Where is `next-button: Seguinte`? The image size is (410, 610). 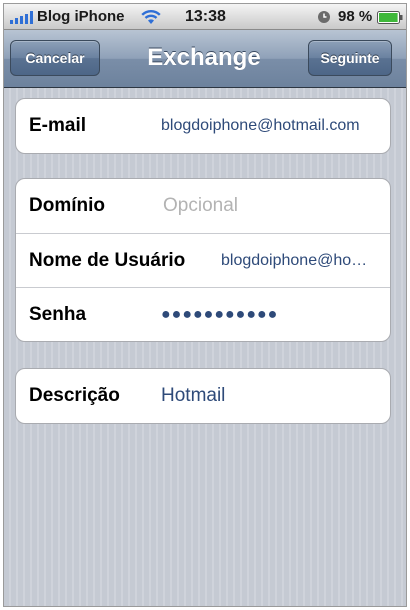
next-button: Seguinte is located at coordinates (350, 58).